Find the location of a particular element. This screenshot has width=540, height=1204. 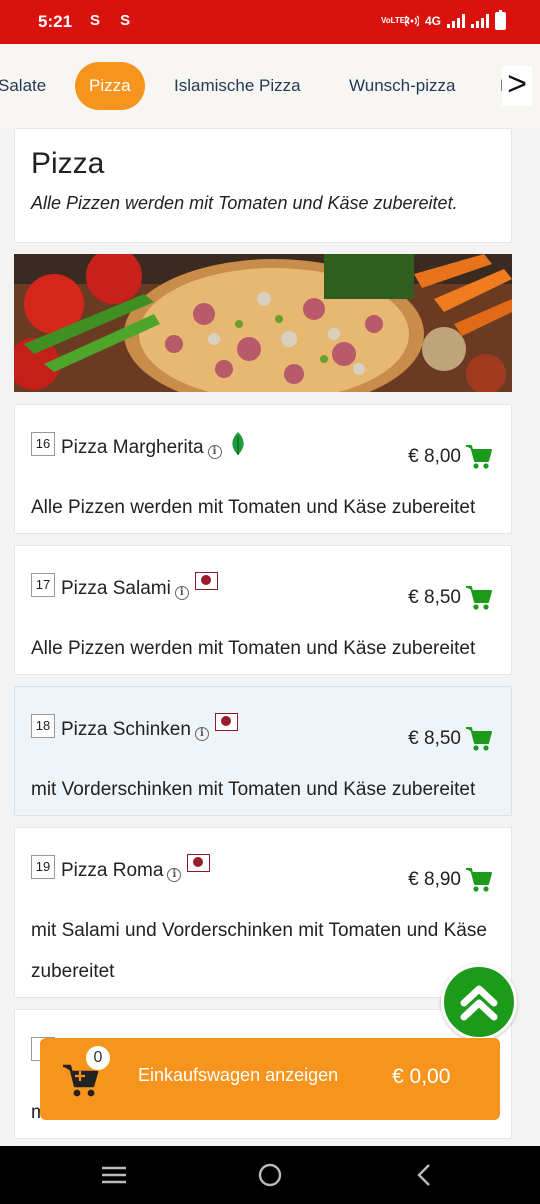

tab-islamische-pizza: Islamische Pizza is located at coordinates (237, 86).